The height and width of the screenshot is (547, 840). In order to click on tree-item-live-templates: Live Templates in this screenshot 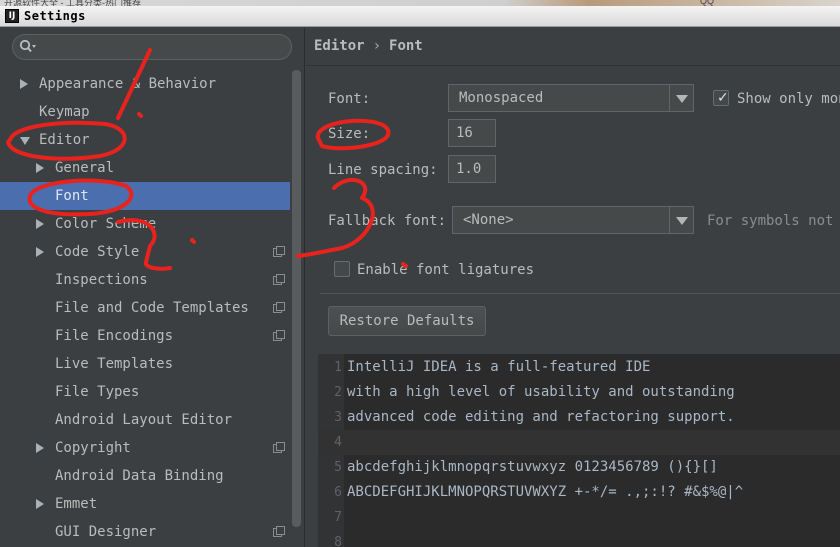, I will do `click(145, 364)`.